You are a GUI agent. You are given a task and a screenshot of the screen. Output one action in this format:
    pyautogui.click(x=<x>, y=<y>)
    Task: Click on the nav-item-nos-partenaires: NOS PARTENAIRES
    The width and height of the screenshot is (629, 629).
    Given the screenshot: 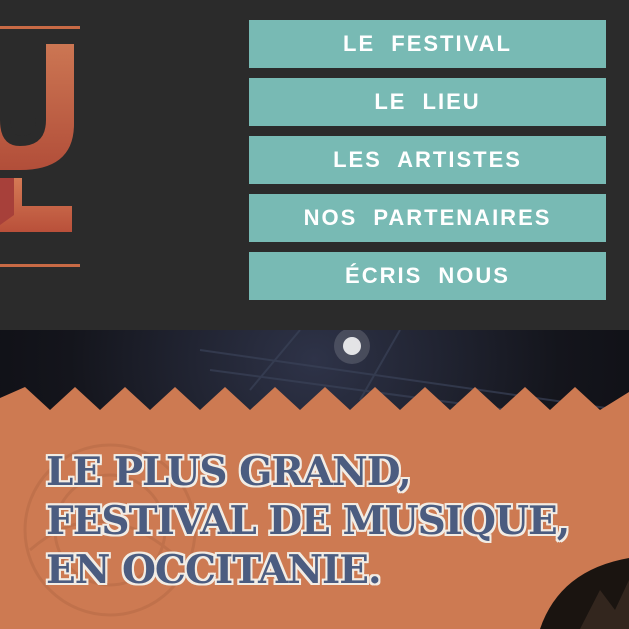 What is the action you would take?
    pyautogui.click(x=427, y=218)
    